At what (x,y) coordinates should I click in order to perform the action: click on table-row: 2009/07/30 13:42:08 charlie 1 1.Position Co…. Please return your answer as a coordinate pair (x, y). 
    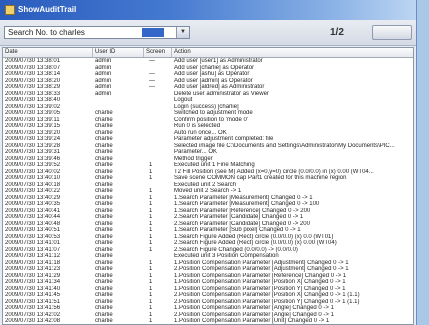
    Looking at the image, I should click on (208, 321).